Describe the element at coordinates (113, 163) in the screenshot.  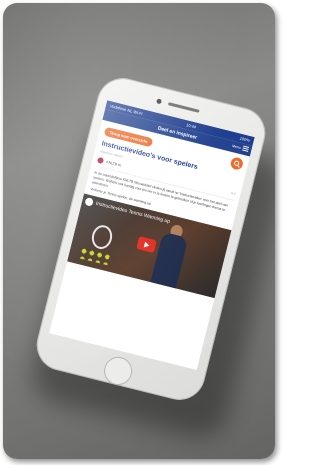
I see `author-name: KNLTB KI` at that location.